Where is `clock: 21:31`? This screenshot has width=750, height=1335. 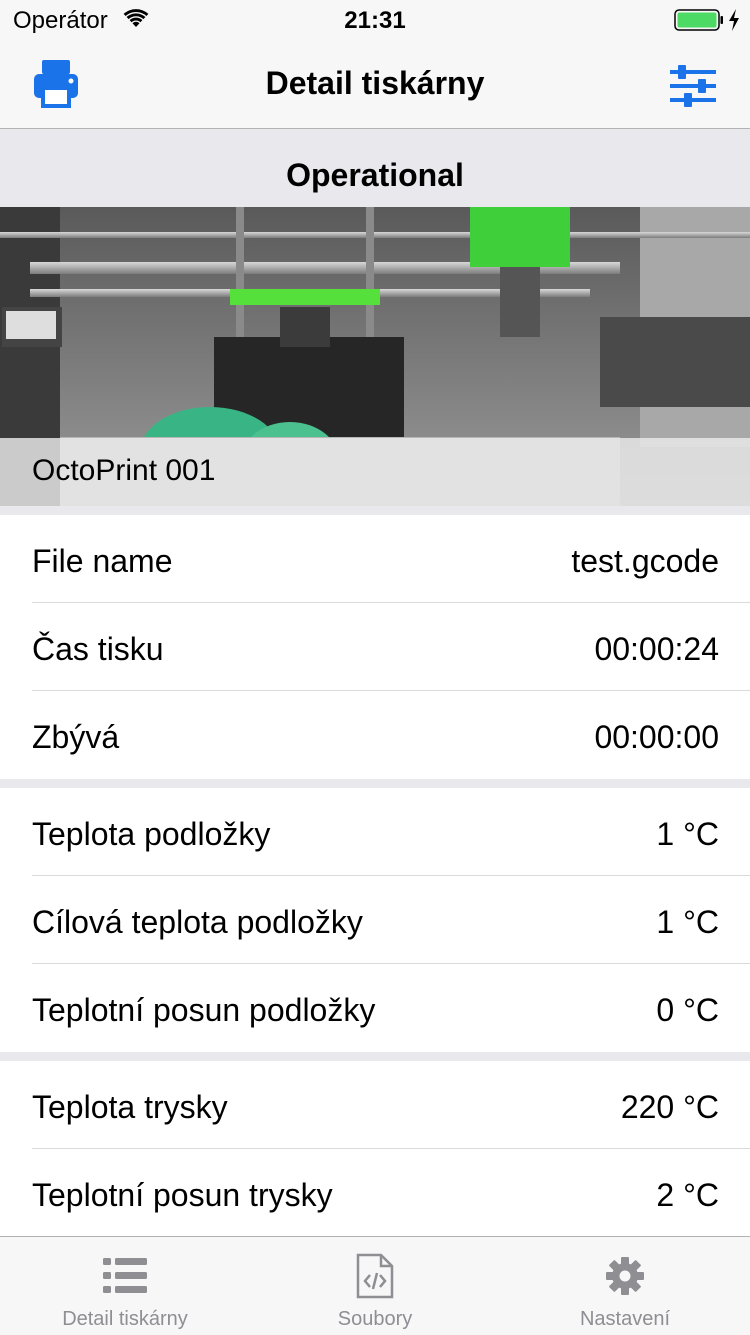 clock: 21:31 is located at coordinates (375, 20).